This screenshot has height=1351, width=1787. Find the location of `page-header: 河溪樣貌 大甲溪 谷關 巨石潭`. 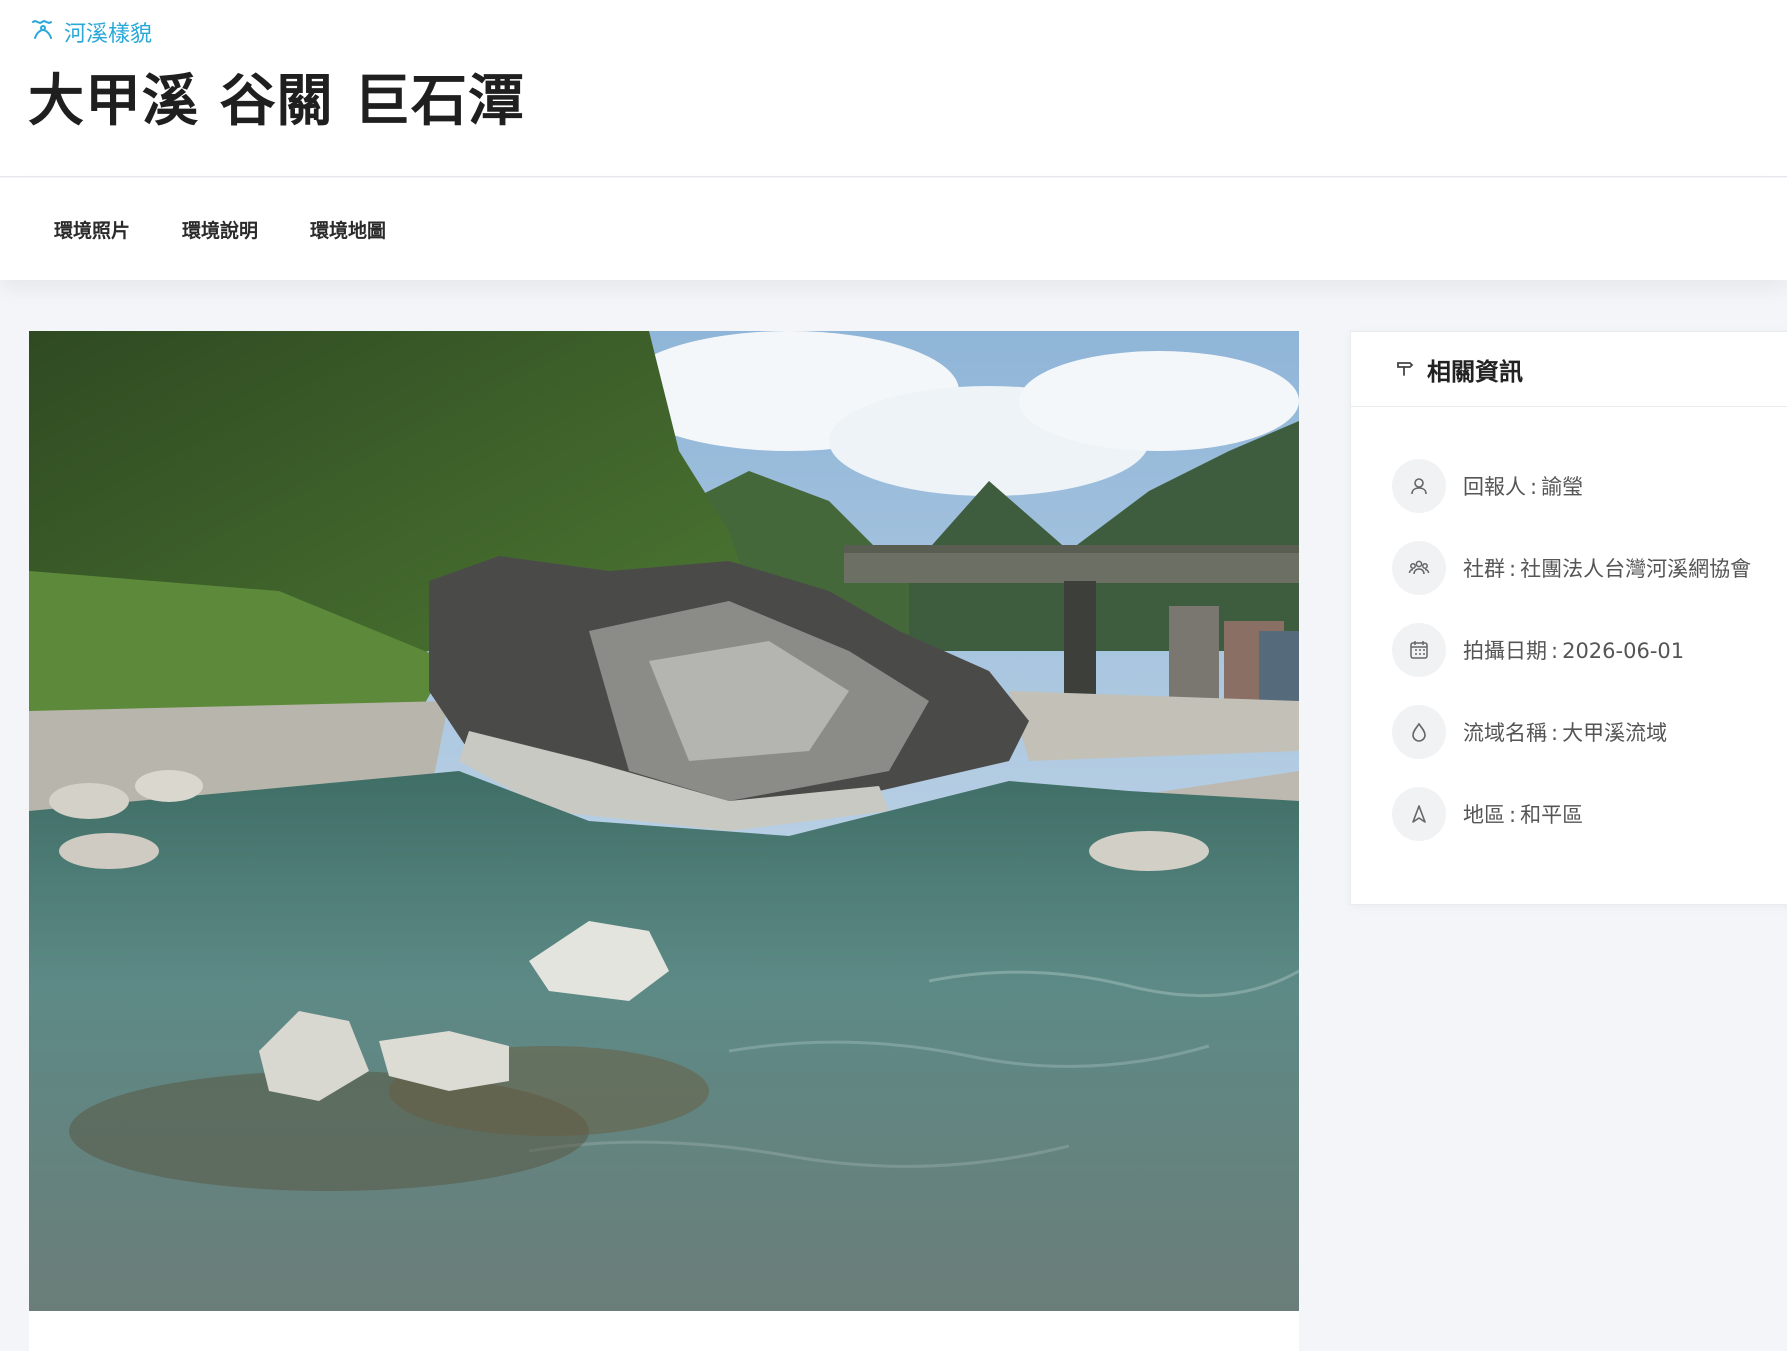

page-header: 河溪樣貌 大甲溪 谷關 巨石潭 is located at coordinates (893, 88).